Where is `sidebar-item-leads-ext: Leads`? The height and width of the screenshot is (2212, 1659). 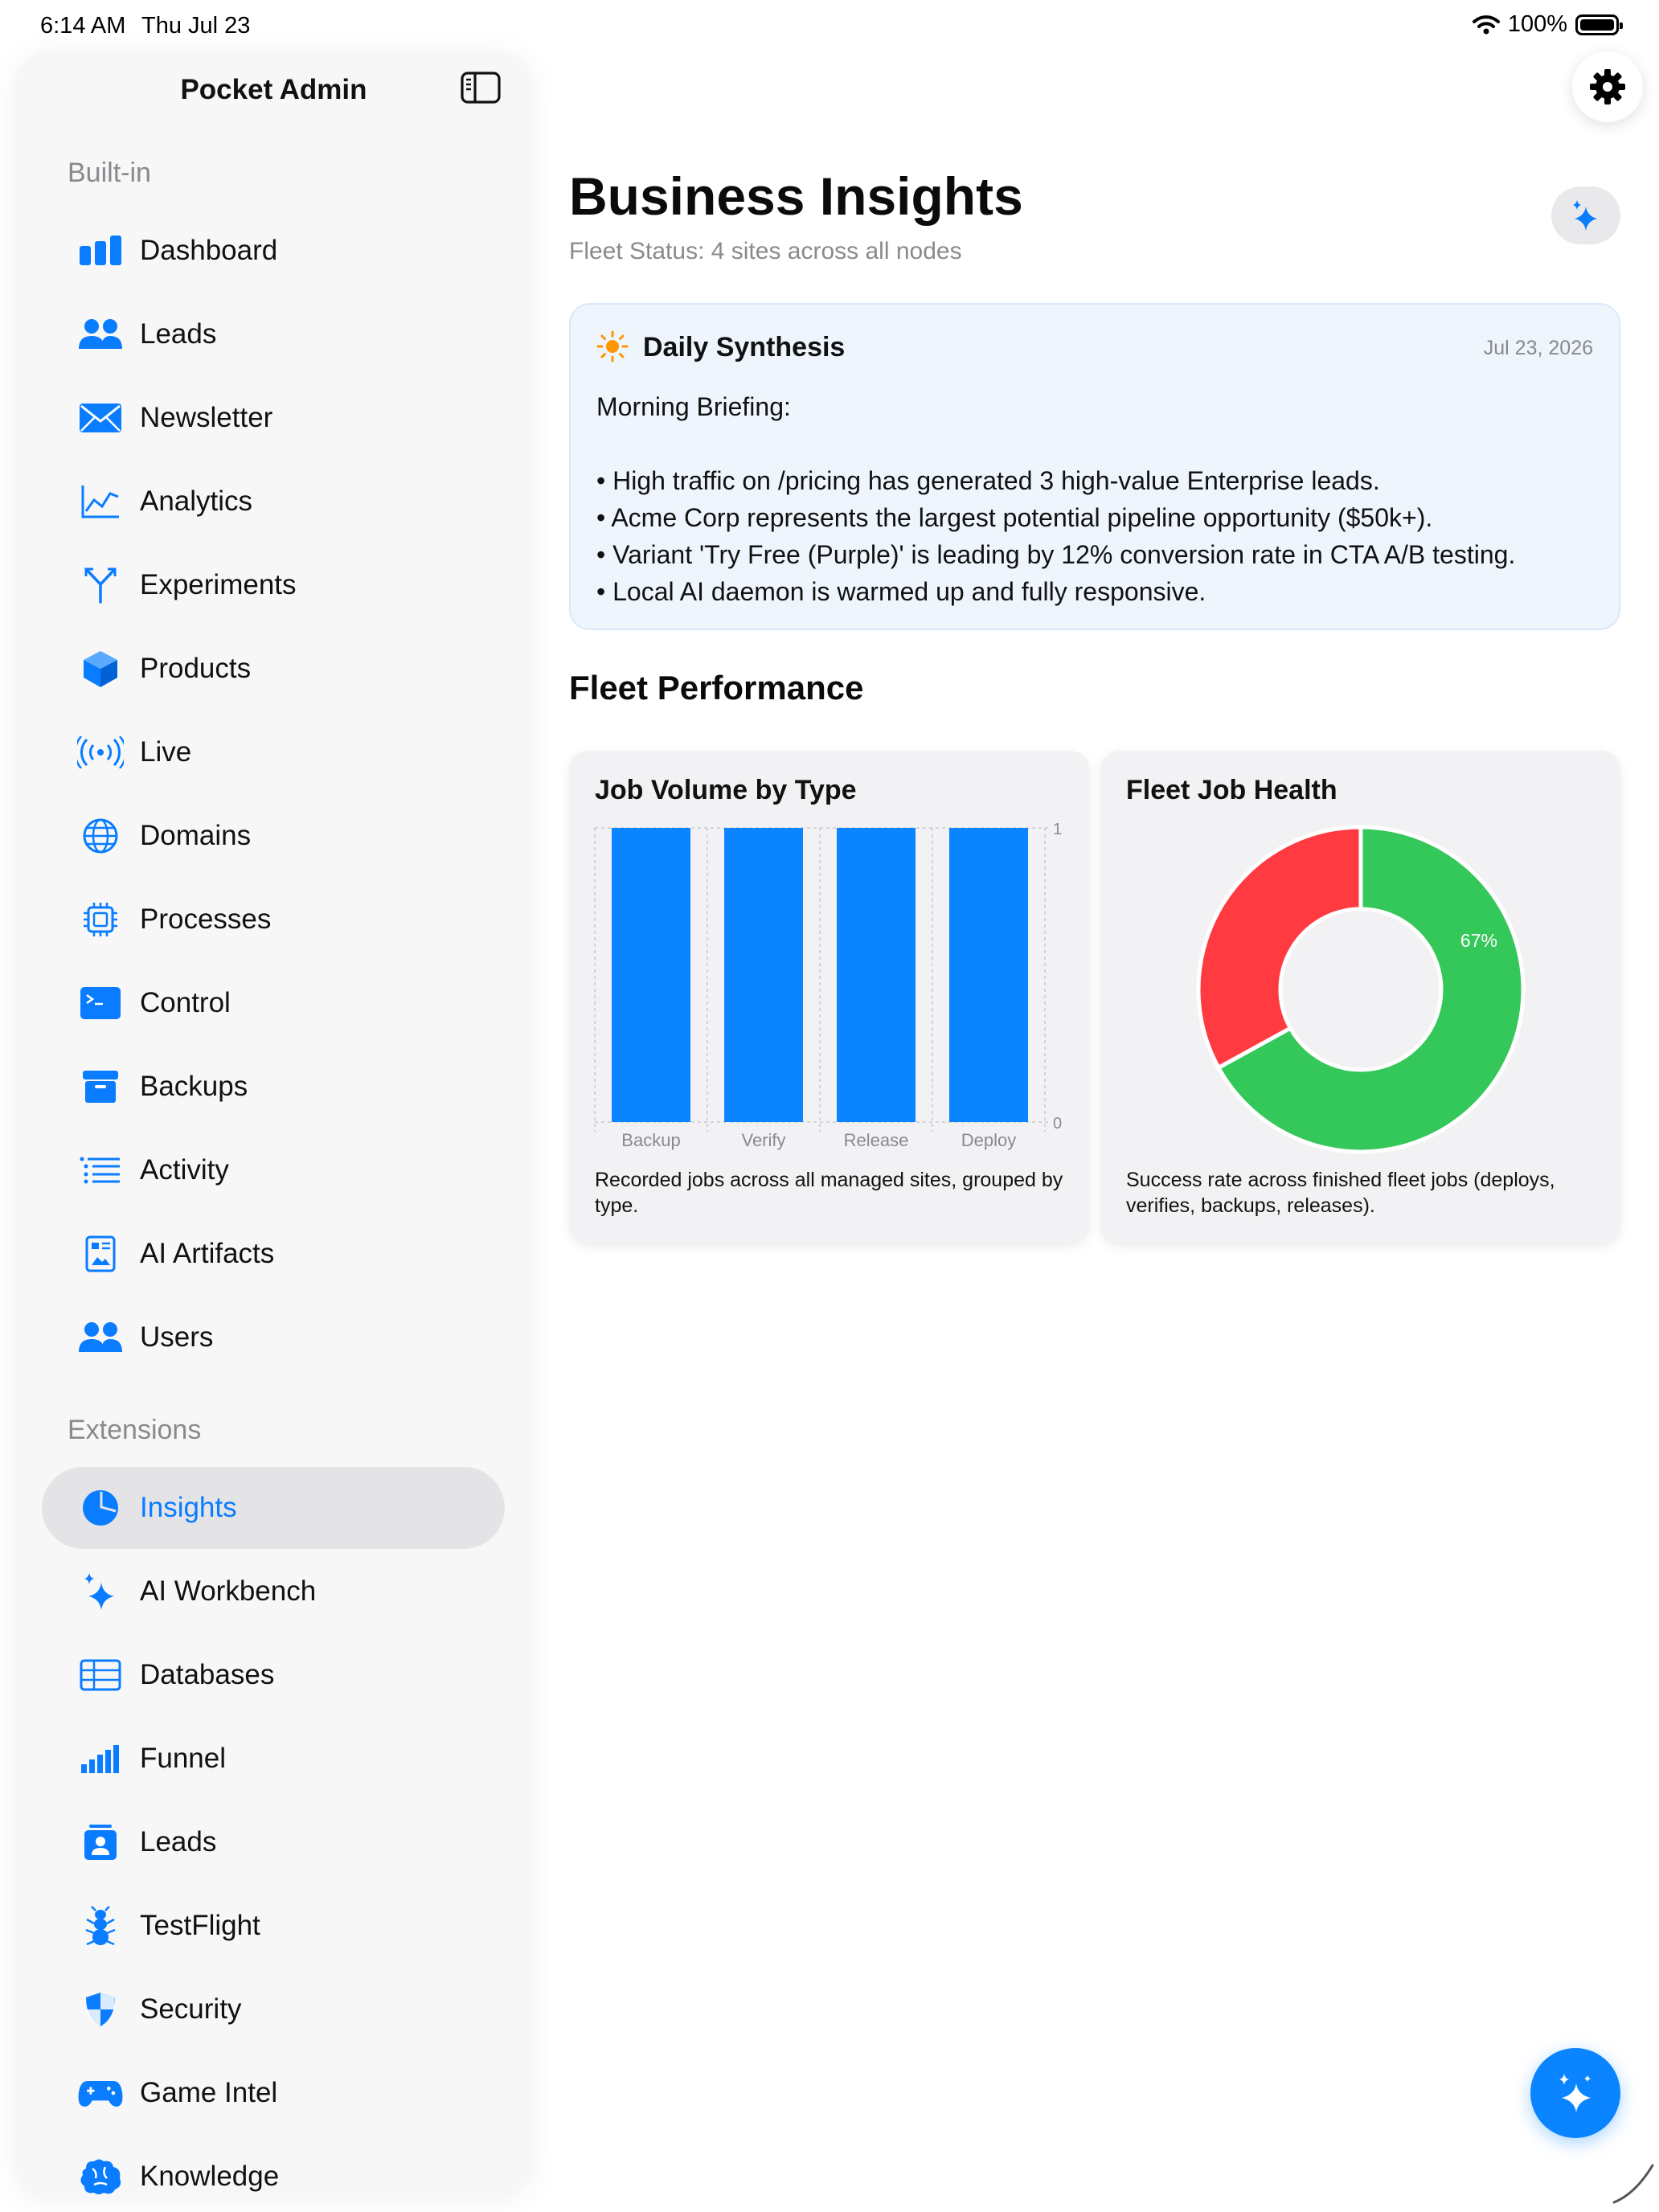
sidebar-item-leads-ext: Leads is located at coordinates (273, 1842).